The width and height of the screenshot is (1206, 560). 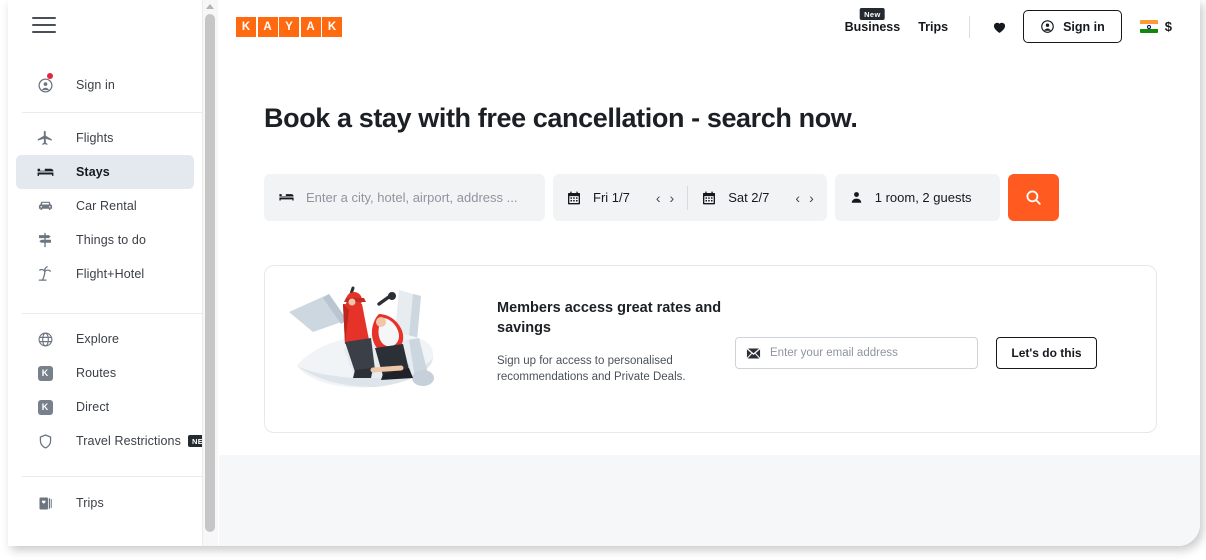 What do you see at coordinates (45, 138) in the screenshot?
I see `airplane-icon` at bounding box center [45, 138].